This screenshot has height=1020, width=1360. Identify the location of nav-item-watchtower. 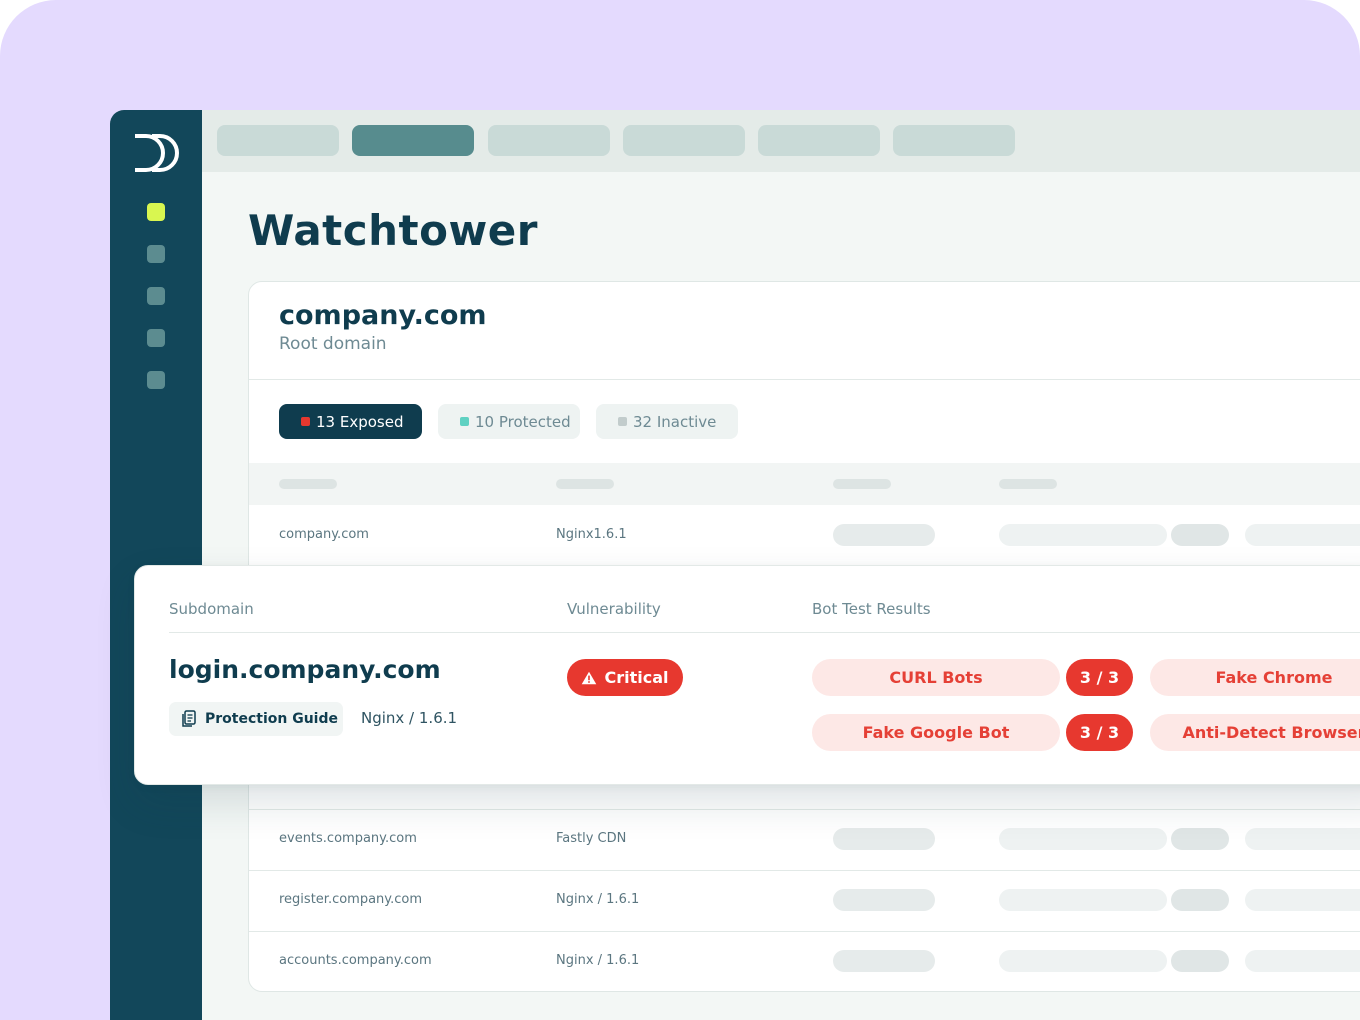
(156, 212).